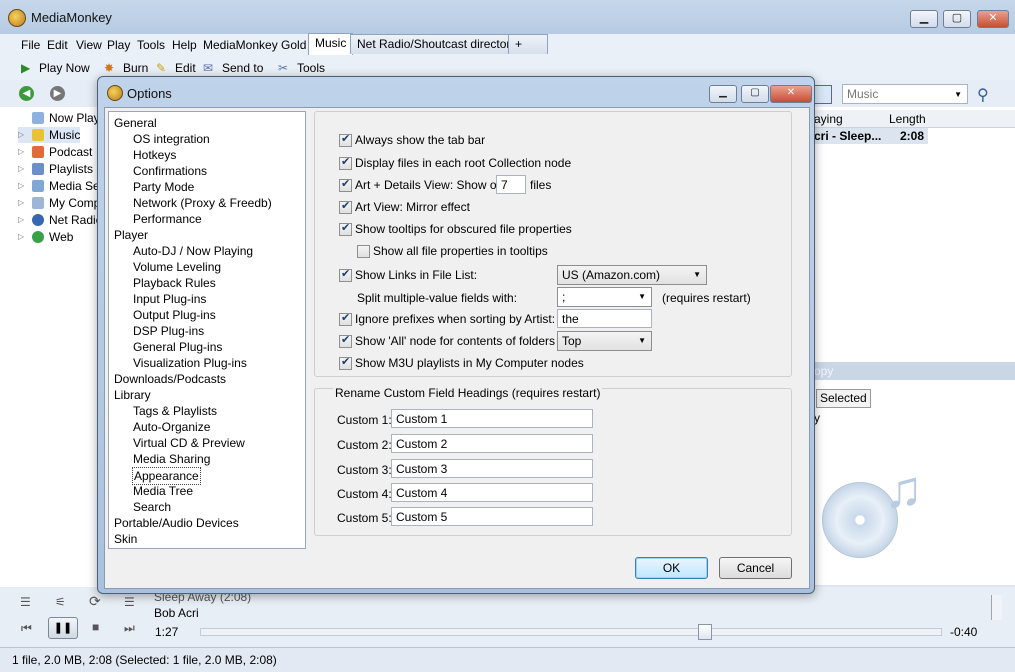 This screenshot has width=1015, height=672. I want to click on close-button: ✕, so click(993, 19).